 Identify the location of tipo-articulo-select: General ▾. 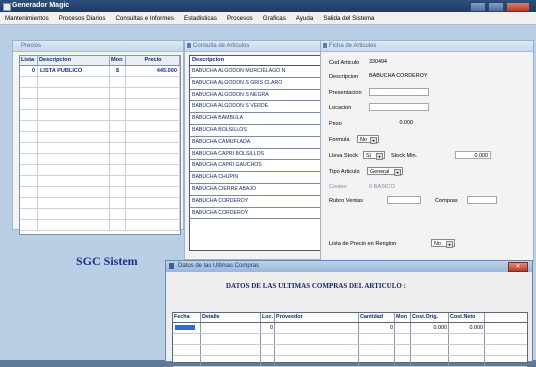
(385, 171).